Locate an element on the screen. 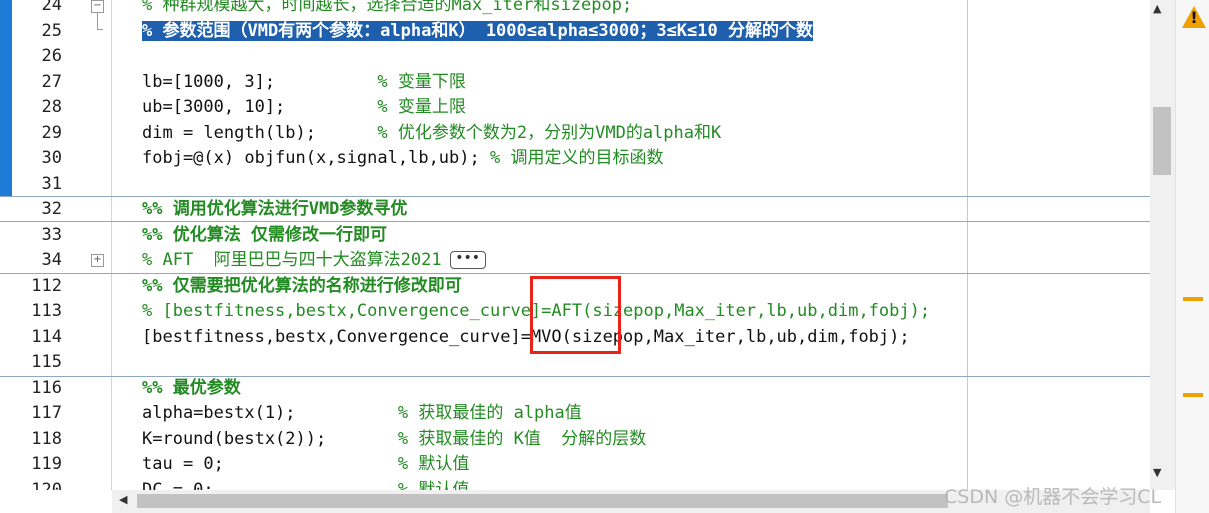 This screenshot has height=513, width=1209. fold-guide-line is located at coordinates (97, 21).